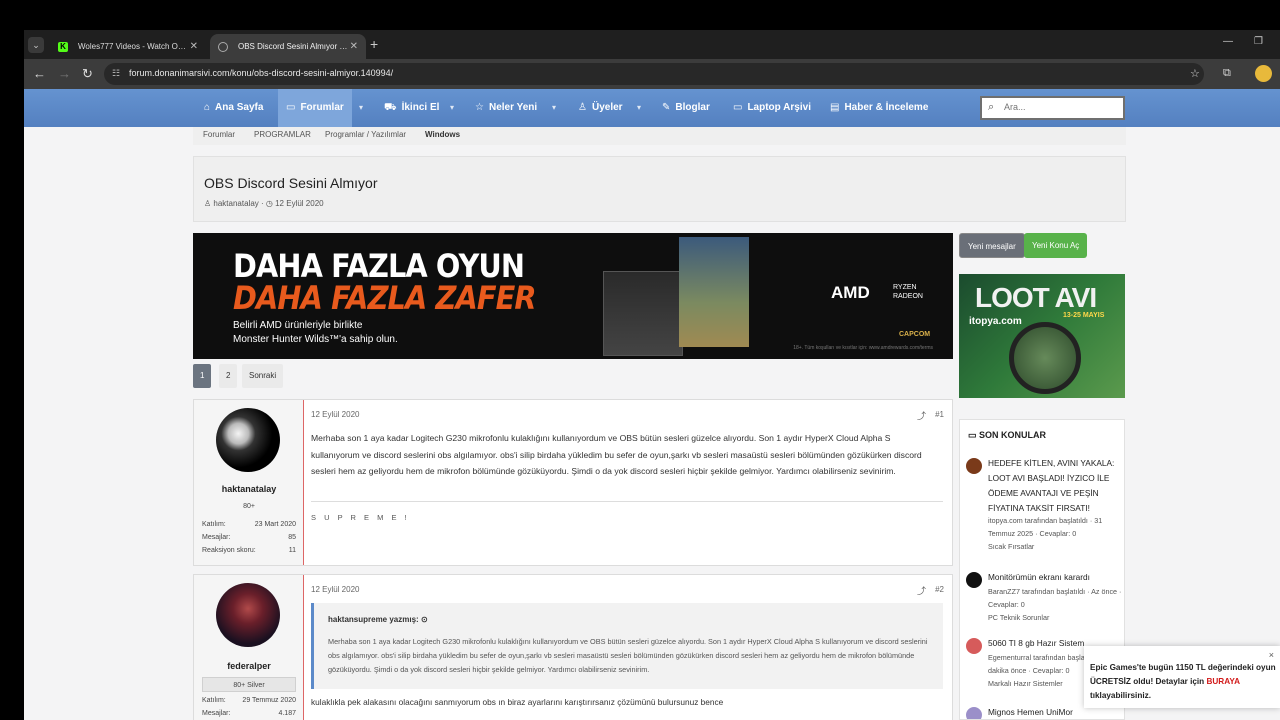 Image resolution: width=1280 pixels, height=720 pixels. What do you see at coordinates (1258, 41) in the screenshot?
I see `maximize-icon: ❐` at bounding box center [1258, 41].